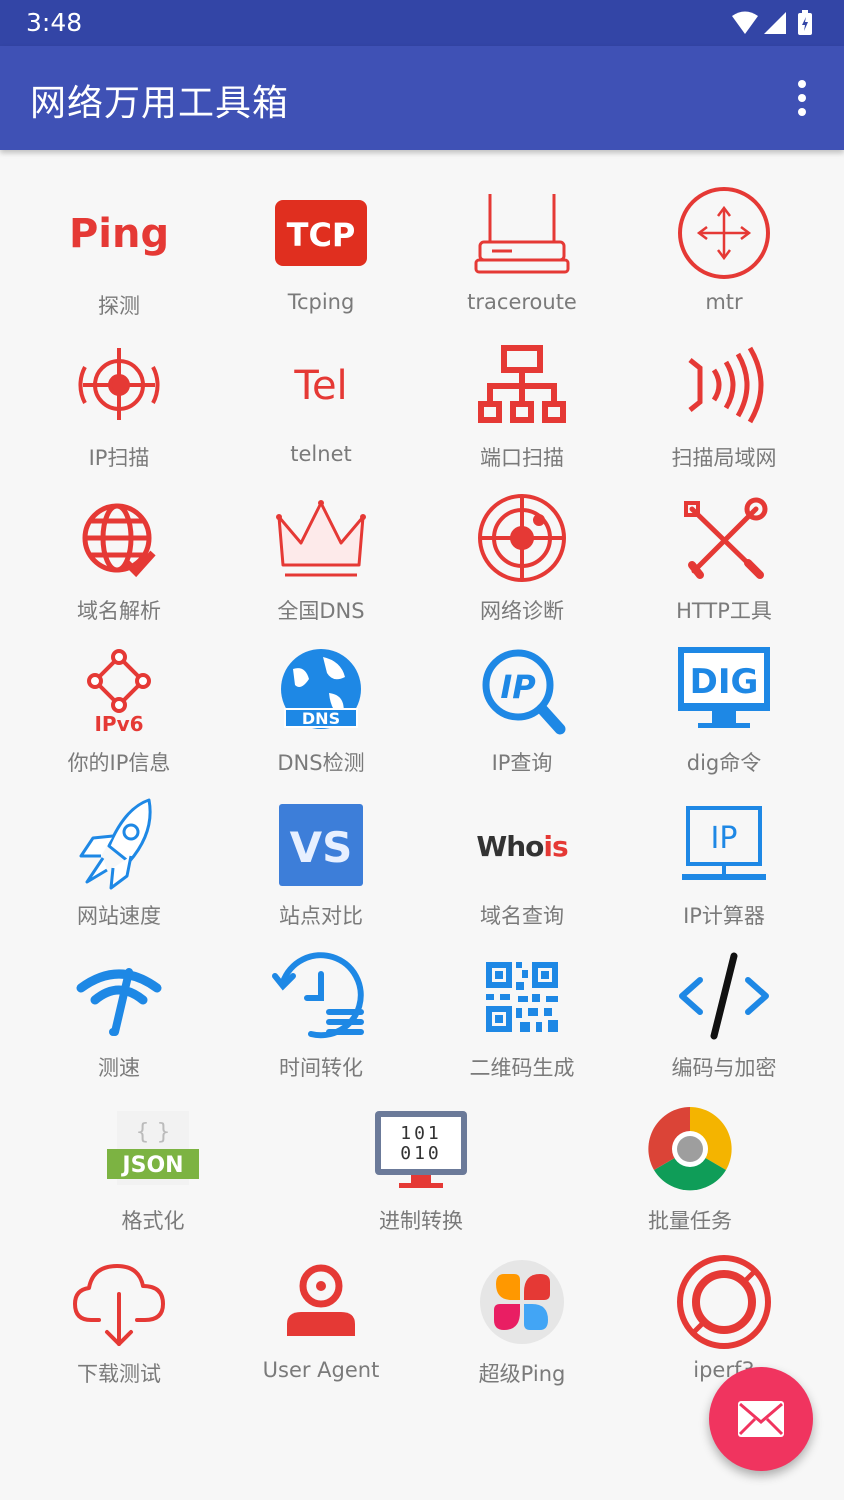  I want to click on tool-label: HTTP工具, so click(724, 611).